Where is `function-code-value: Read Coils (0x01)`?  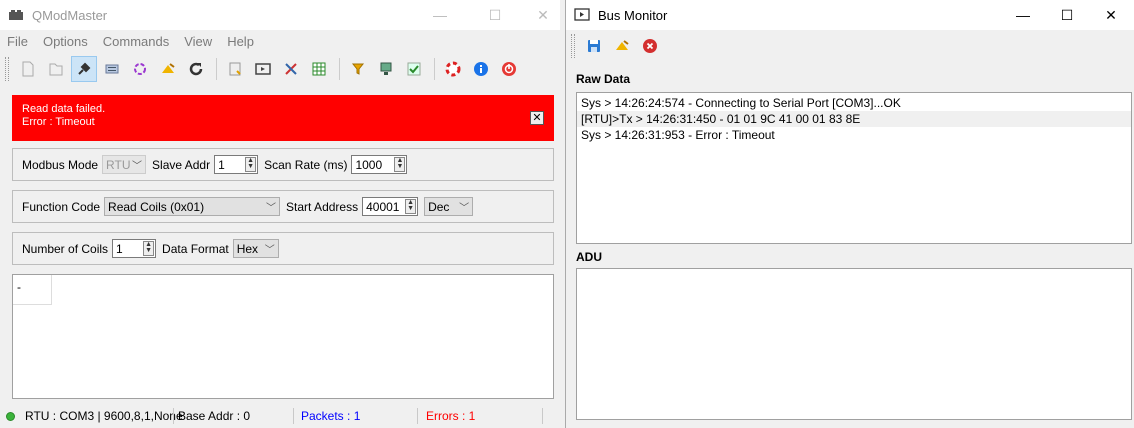 function-code-value: Read Coils (0x01) is located at coordinates (156, 206).